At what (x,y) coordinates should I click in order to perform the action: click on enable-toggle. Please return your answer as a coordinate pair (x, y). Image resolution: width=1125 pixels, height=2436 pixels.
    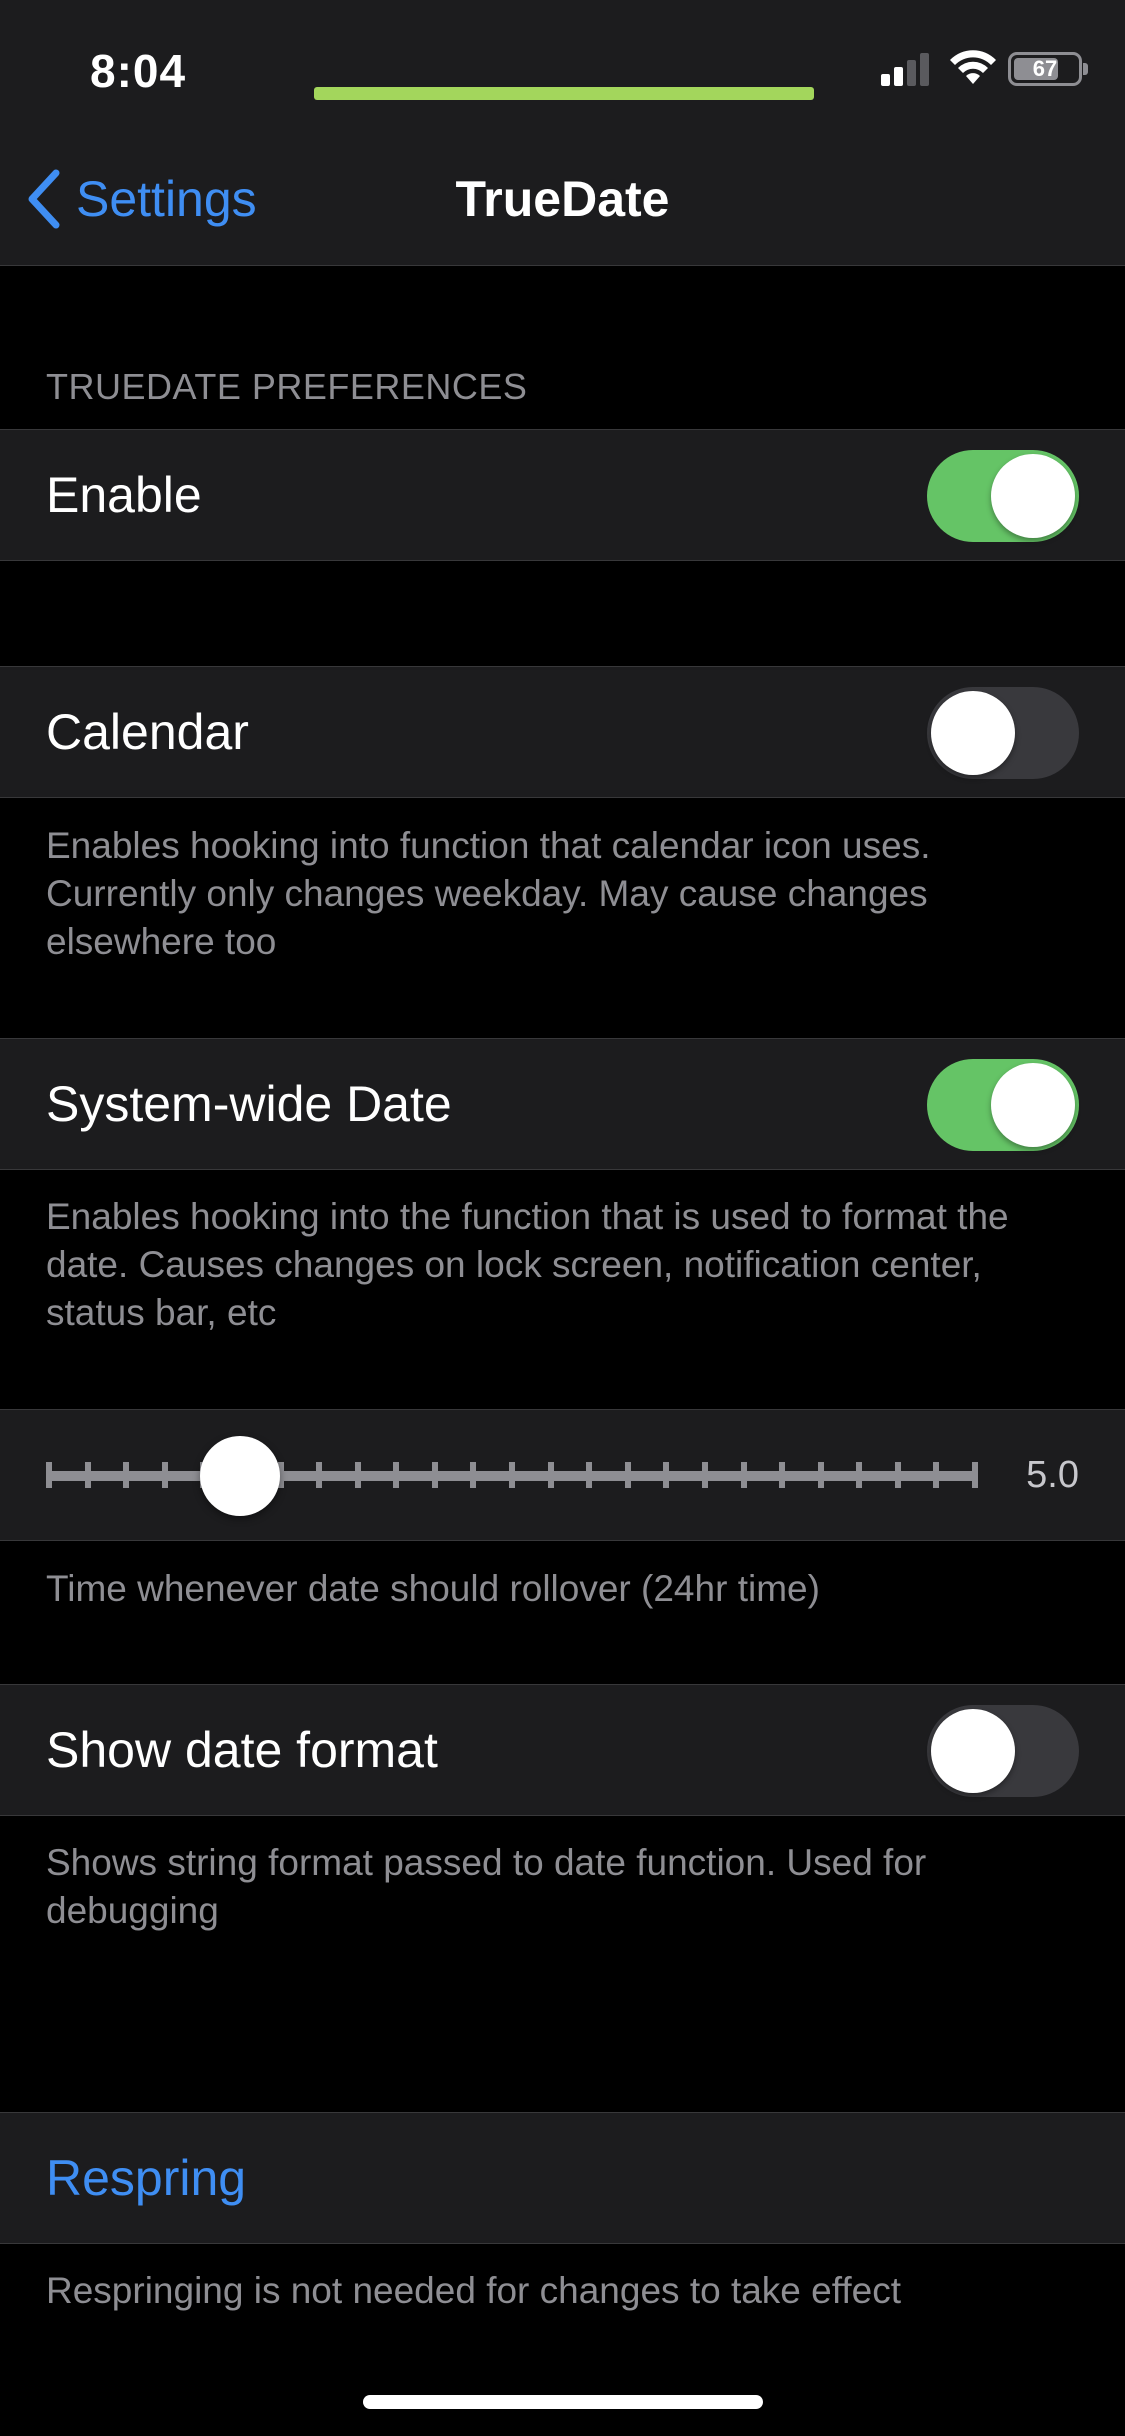
    Looking at the image, I should click on (1003, 496).